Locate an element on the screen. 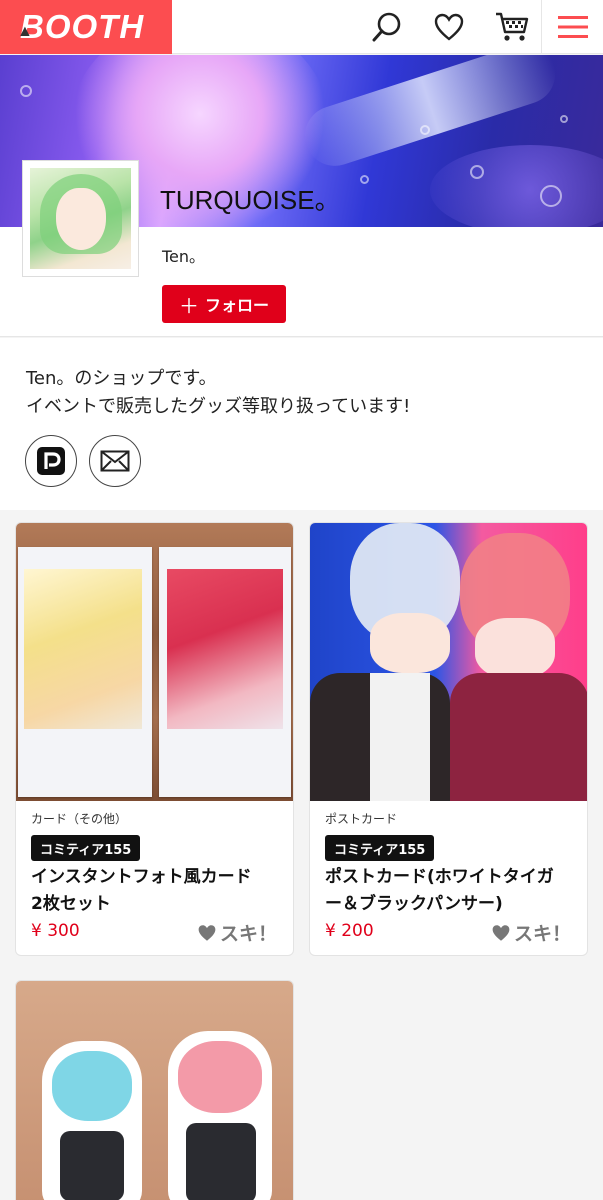 The height and width of the screenshot is (1200, 603). description-line-2: イベントで販売したグッズ等取り扱っています! is located at coordinates (218, 406).